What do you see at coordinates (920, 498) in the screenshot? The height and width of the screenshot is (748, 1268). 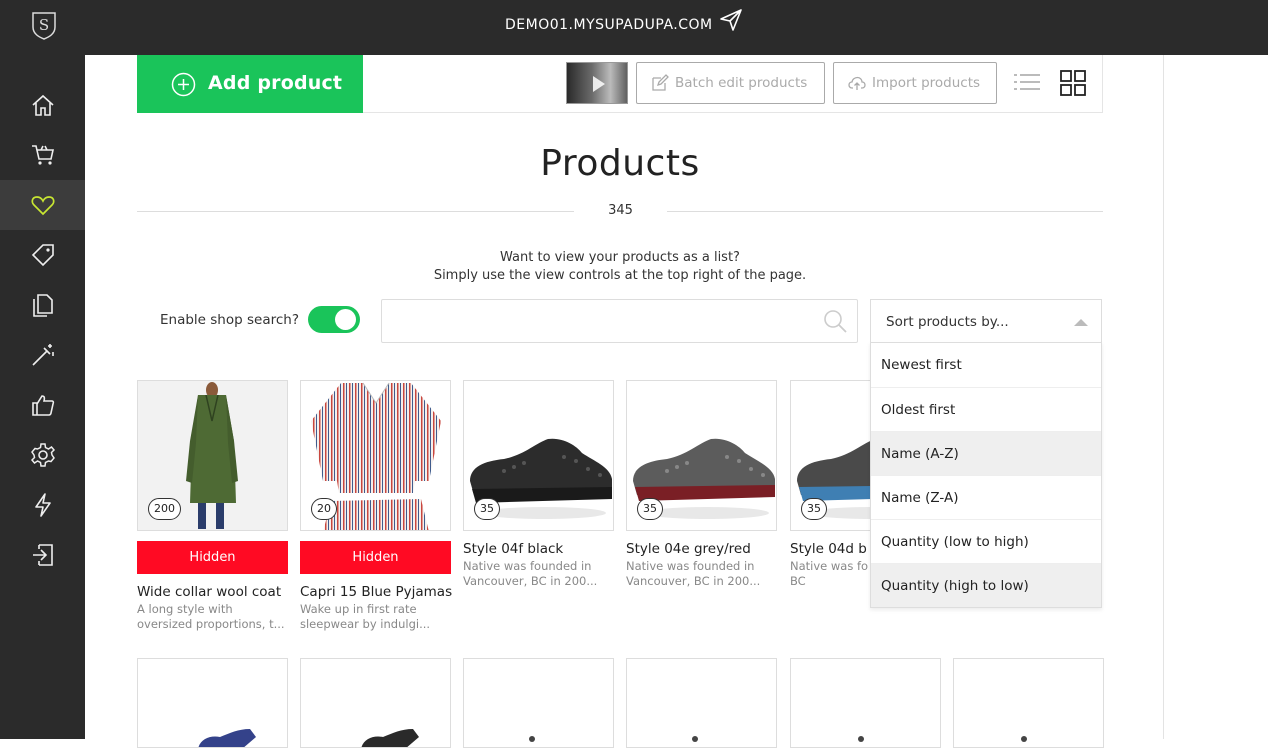 I see `sort-option-label: Name (Z-A)` at bounding box center [920, 498].